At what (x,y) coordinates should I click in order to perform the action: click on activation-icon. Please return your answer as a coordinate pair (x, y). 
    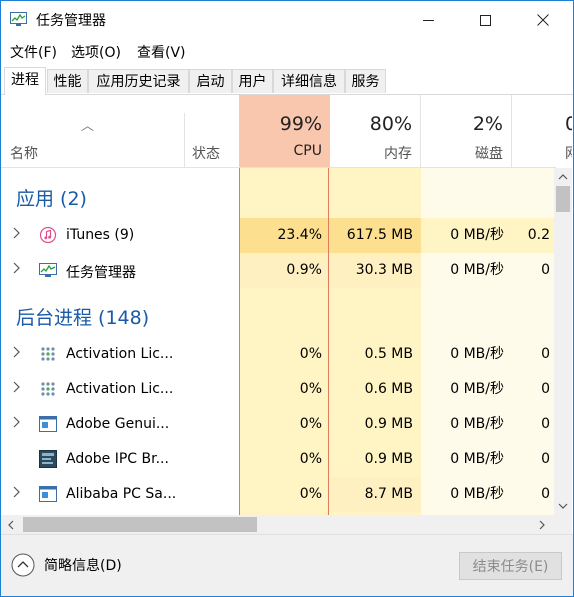
    Looking at the image, I should click on (48, 389).